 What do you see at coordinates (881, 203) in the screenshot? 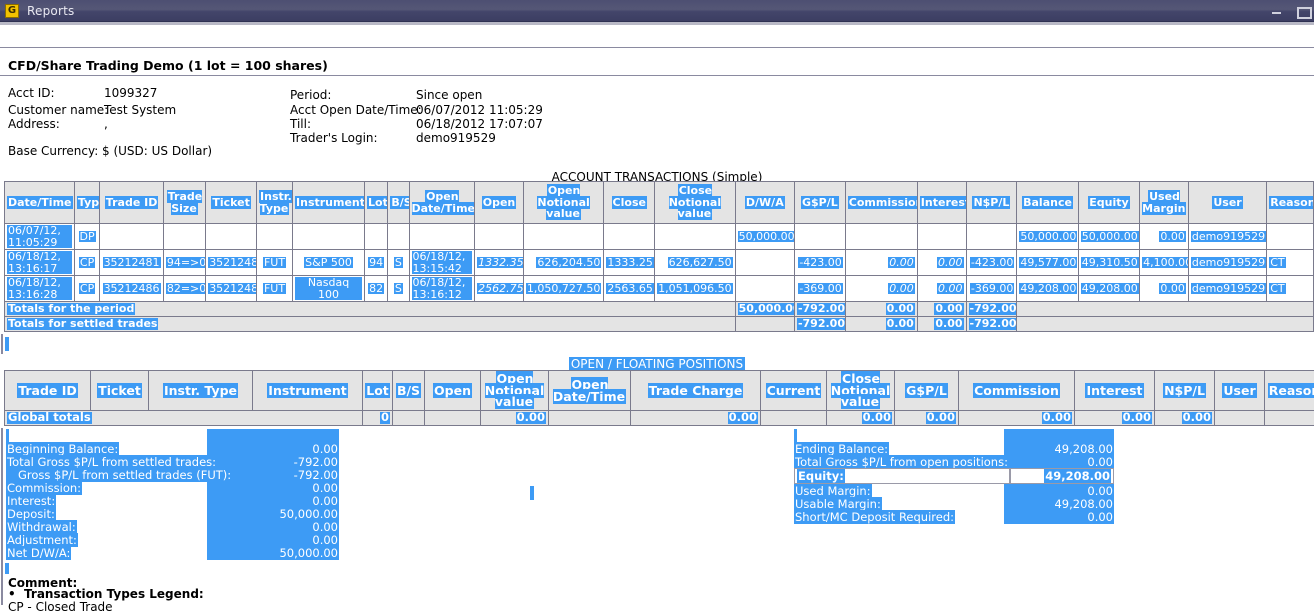
I see `th-commission: Commission` at bounding box center [881, 203].